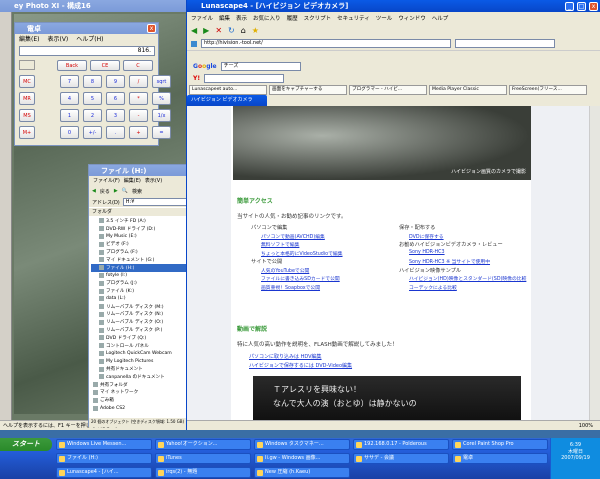 The width and height of the screenshot is (600, 479). I want to click on tree-item: My Logitech Pictures, so click(140, 361).